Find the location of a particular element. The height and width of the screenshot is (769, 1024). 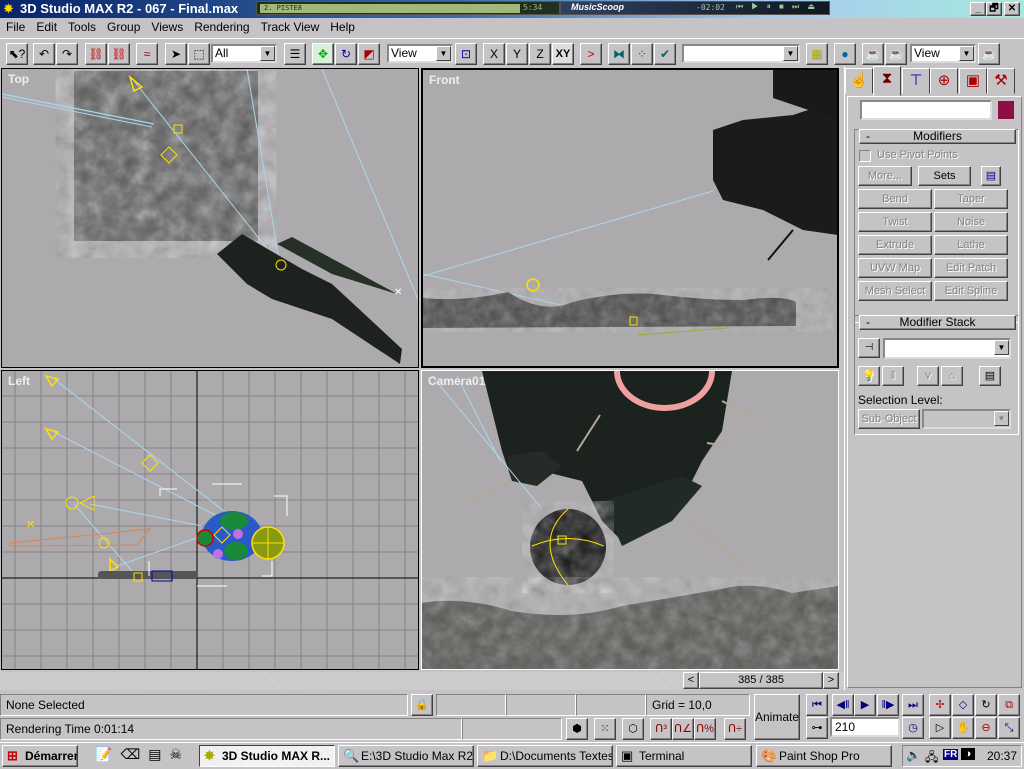

coord-y-field is located at coordinates (541, 705).